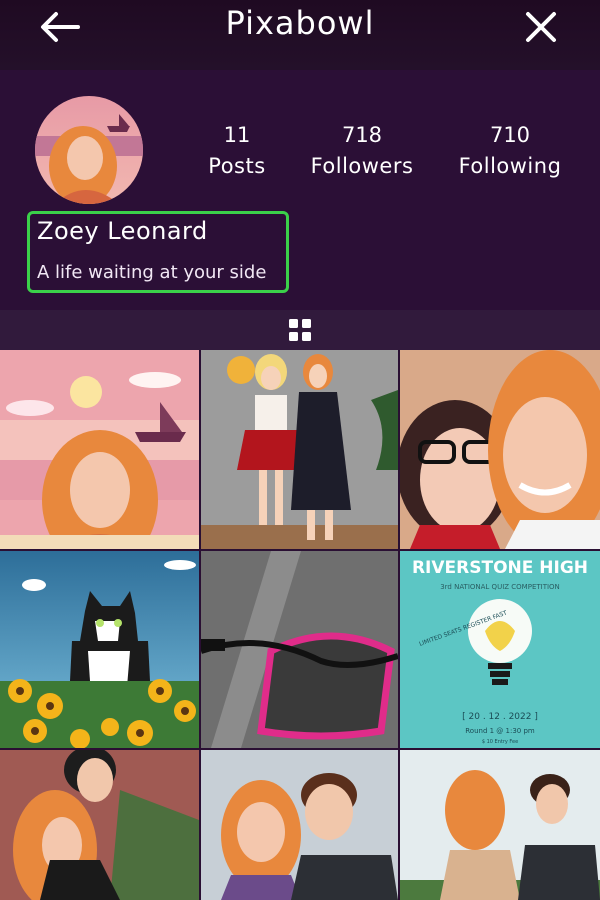  I want to click on profile-name: Zoey Leonard, so click(122, 231).